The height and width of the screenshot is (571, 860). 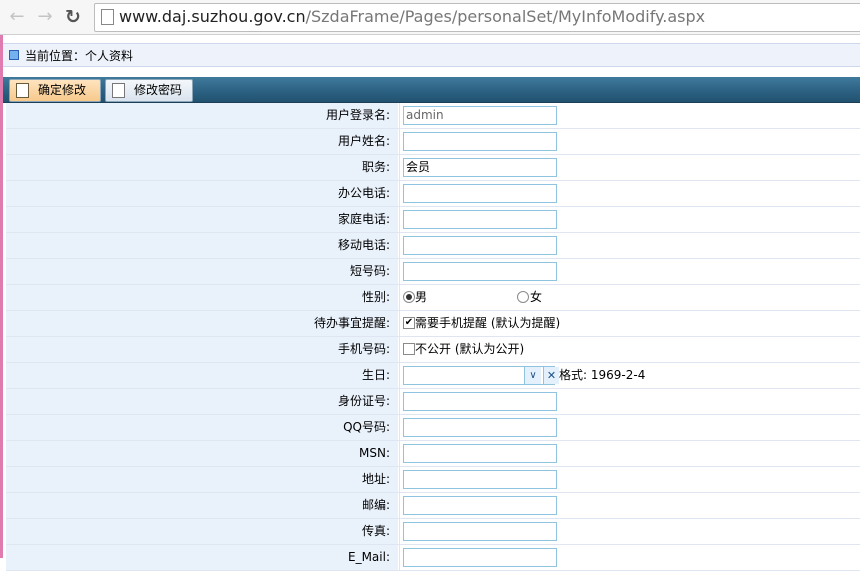 I want to click on mobile-phone-input, so click(x=480, y=245).